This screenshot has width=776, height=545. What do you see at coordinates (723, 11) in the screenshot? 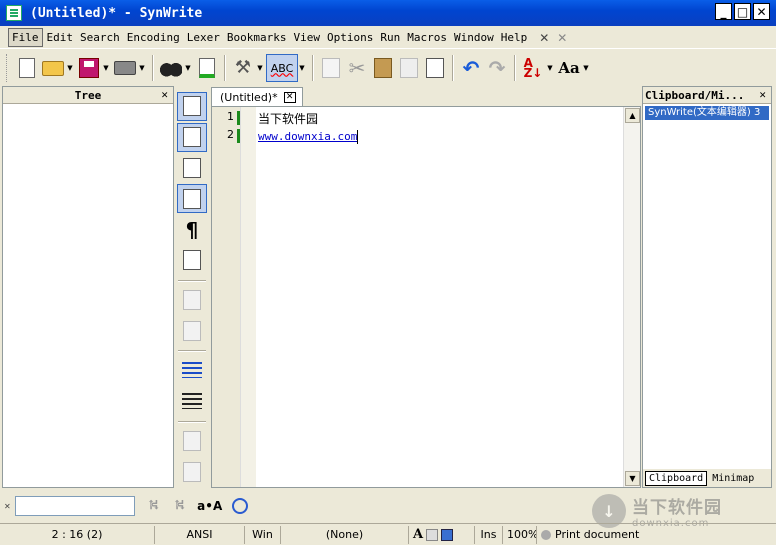
I see `minimize-button: _` at bounding box center [723, 11].